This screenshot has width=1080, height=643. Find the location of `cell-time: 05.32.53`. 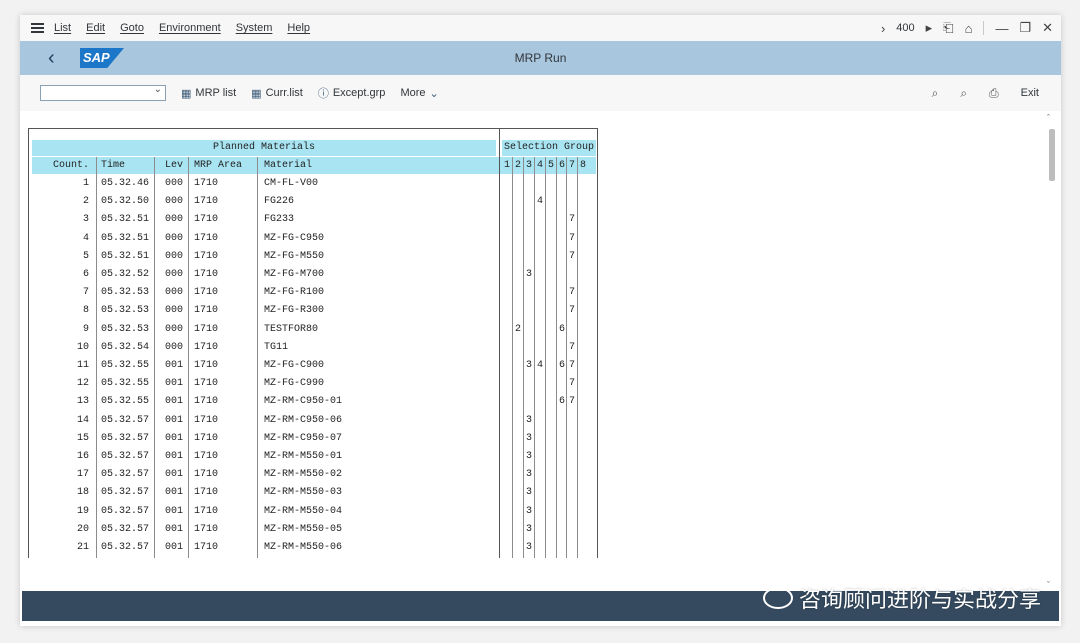

cell-time: 05.32.53 is located at coordinates (125, 329).